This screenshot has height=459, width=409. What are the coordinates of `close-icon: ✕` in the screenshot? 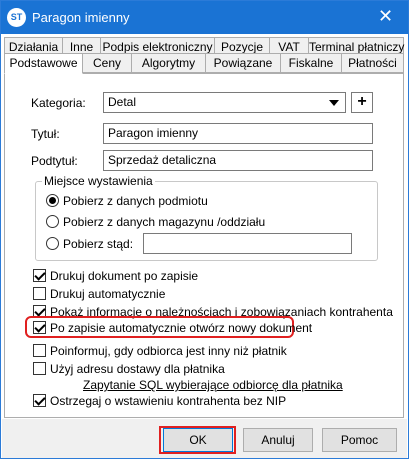 It's located at (385, 17).